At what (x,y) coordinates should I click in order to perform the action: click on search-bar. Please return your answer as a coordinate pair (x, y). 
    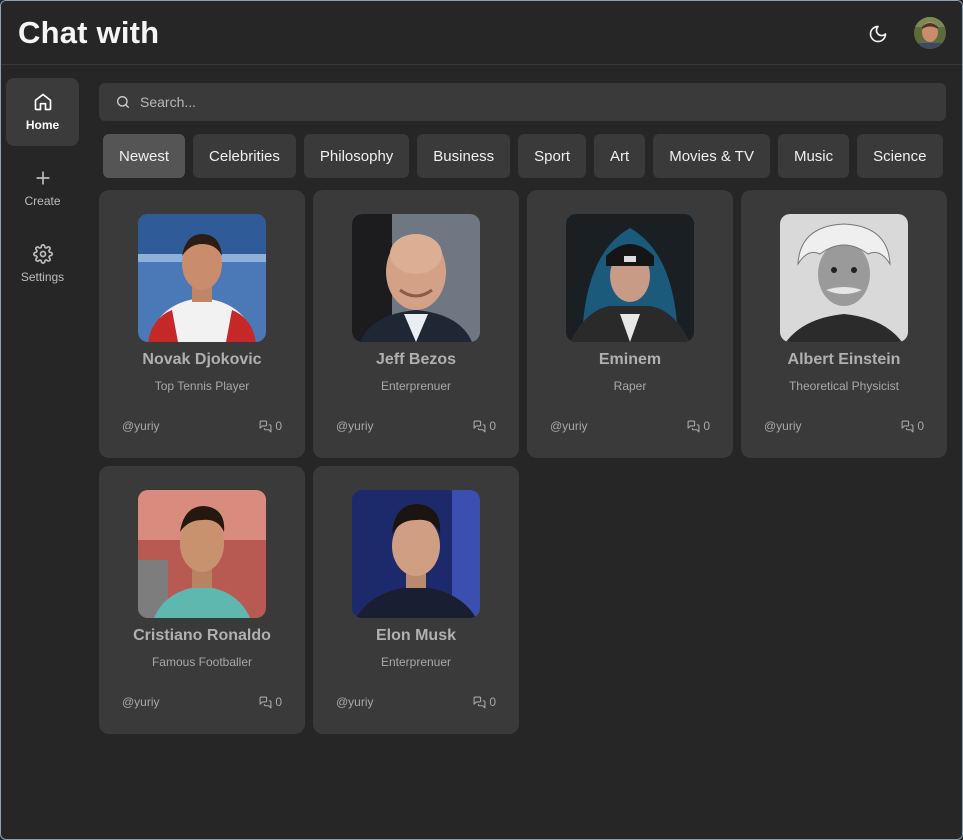
    Looking at the image, I should click on (522, 102).